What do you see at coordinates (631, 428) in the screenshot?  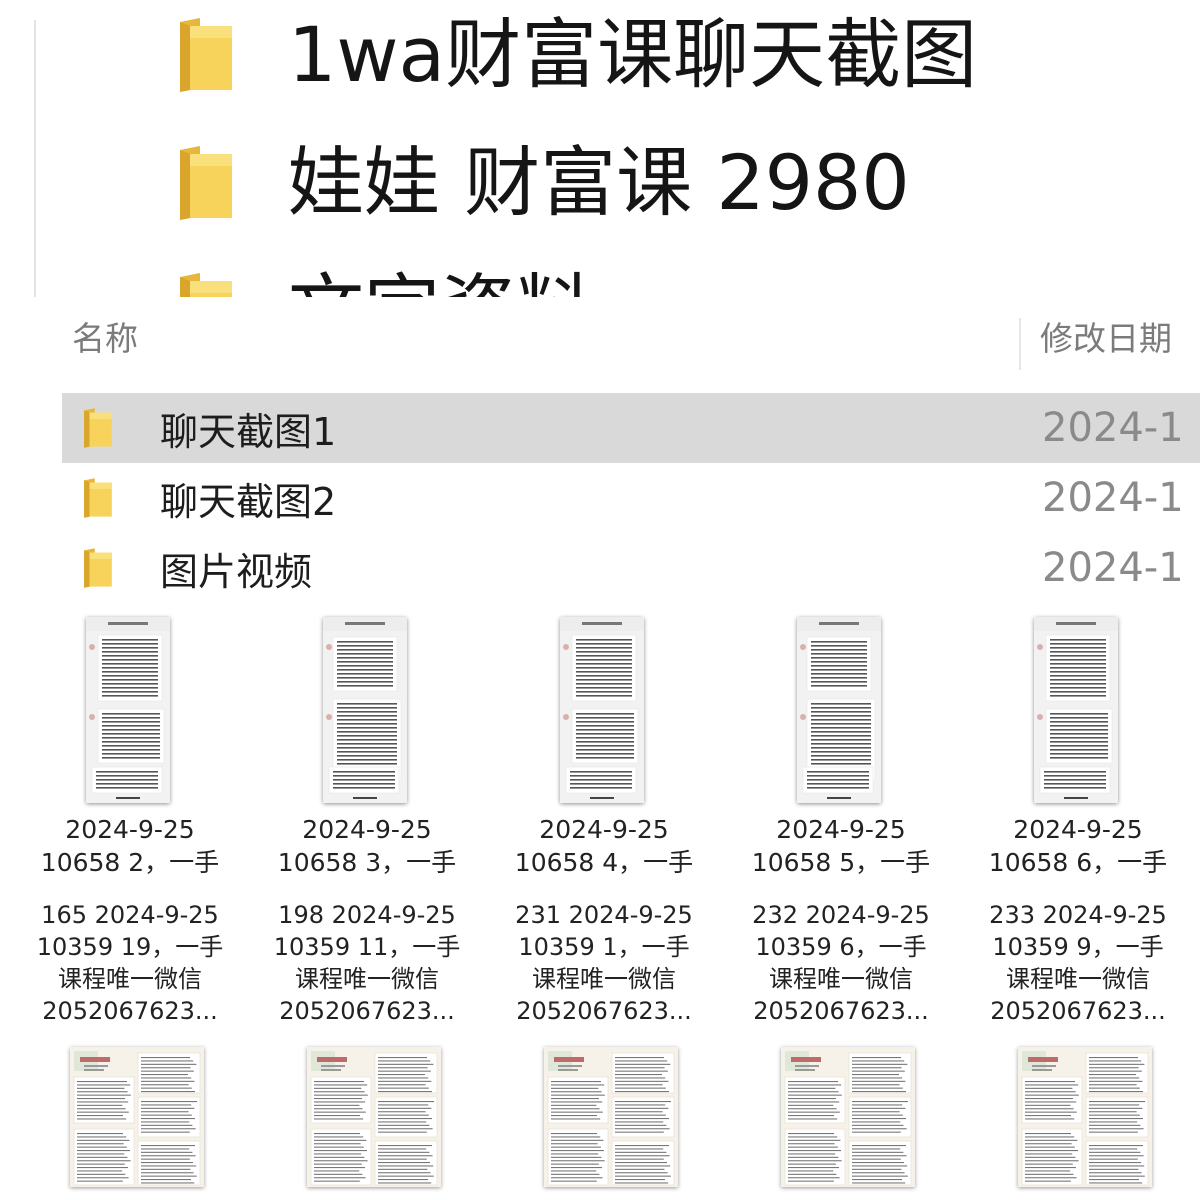 I see `folder-row: 聊天截图1 2024-1` at bounding box center [631, 428].